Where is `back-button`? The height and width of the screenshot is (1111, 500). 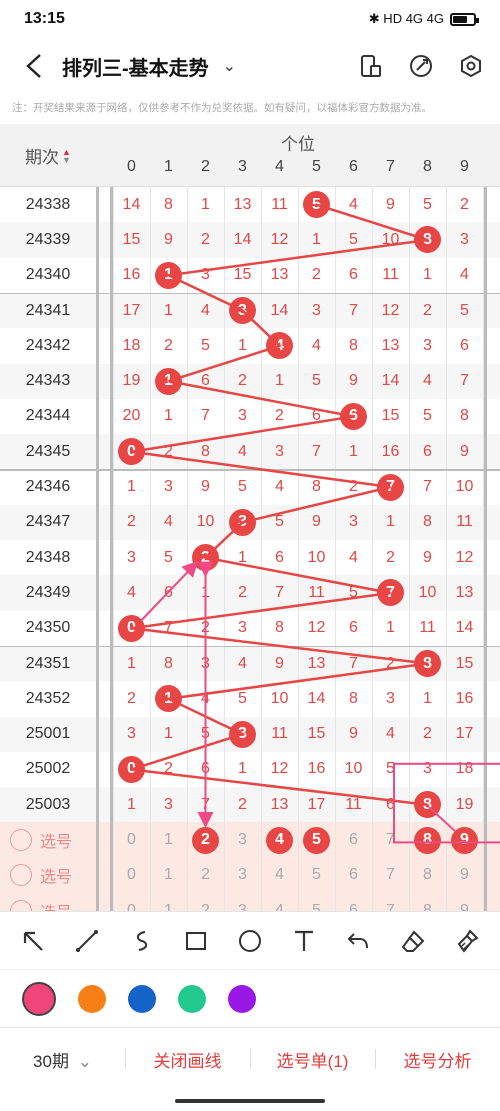 back-button is located at coordinates (34, 66).